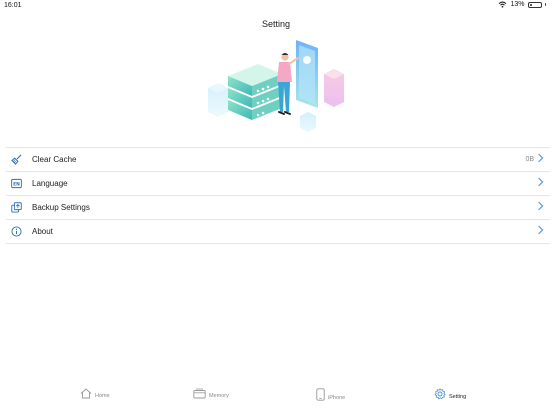  Describe the element at coordinates (276, 399) in the screenshot. I see `tab-bar: Home Memory iPhone Setting` at that location.